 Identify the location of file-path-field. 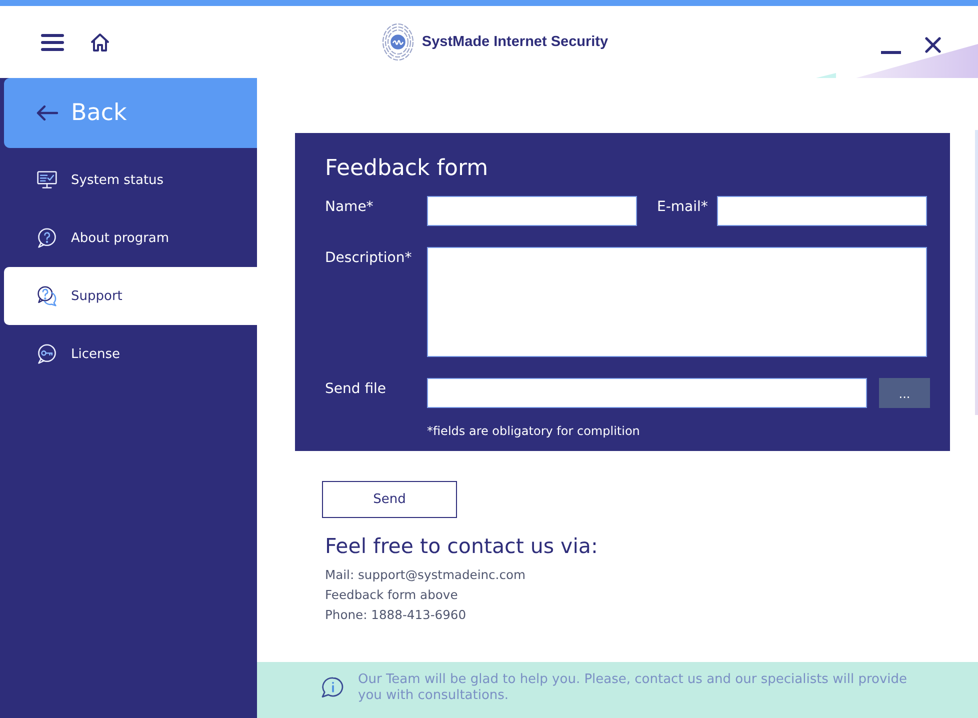
(647, 393).